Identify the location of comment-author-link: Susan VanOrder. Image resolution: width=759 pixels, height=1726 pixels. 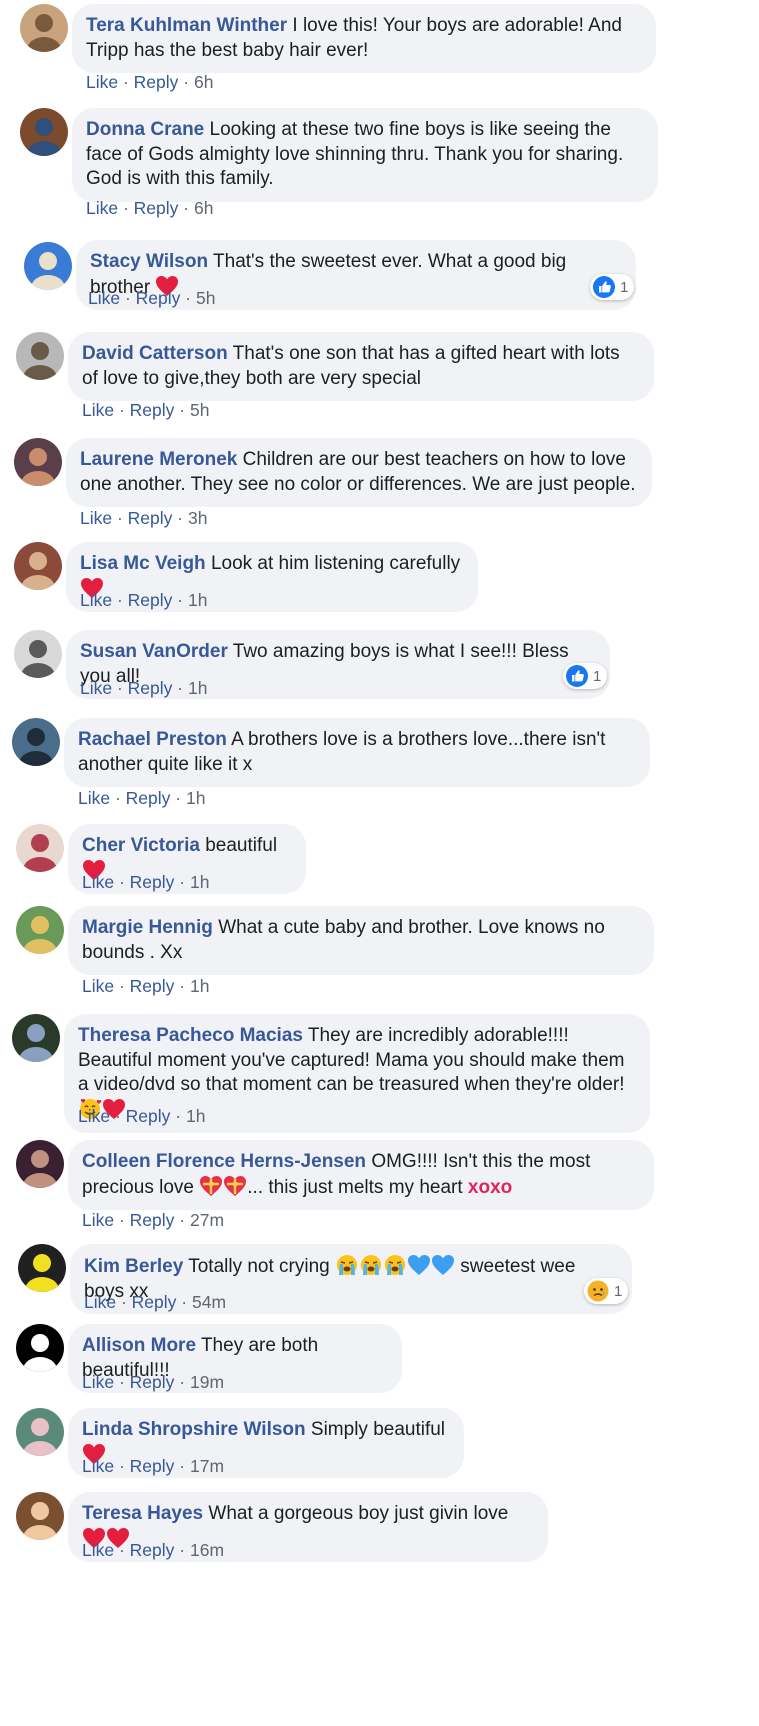
(154, 651).